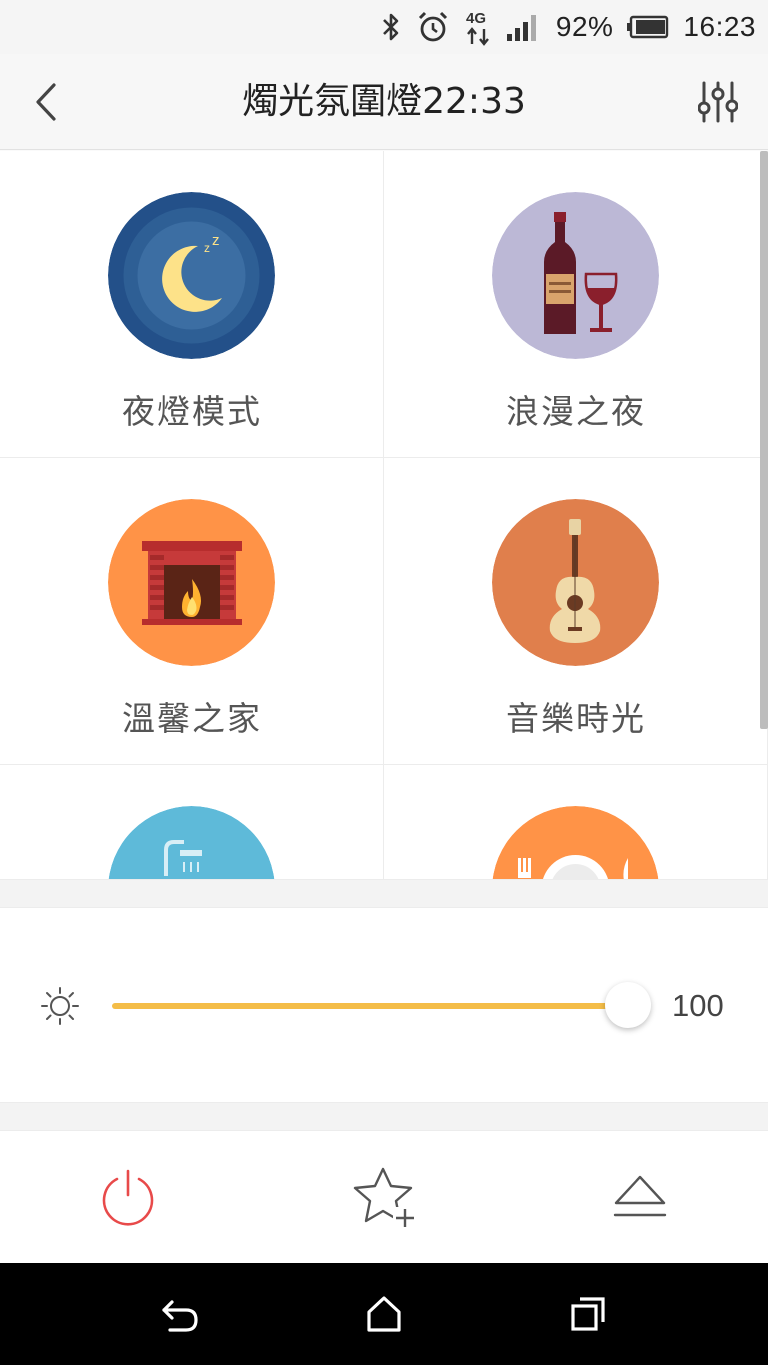 This screenshot has width=768, height=1365. I want to click on page-title: 燭光氛圍燈22:33, so click(384, 101).